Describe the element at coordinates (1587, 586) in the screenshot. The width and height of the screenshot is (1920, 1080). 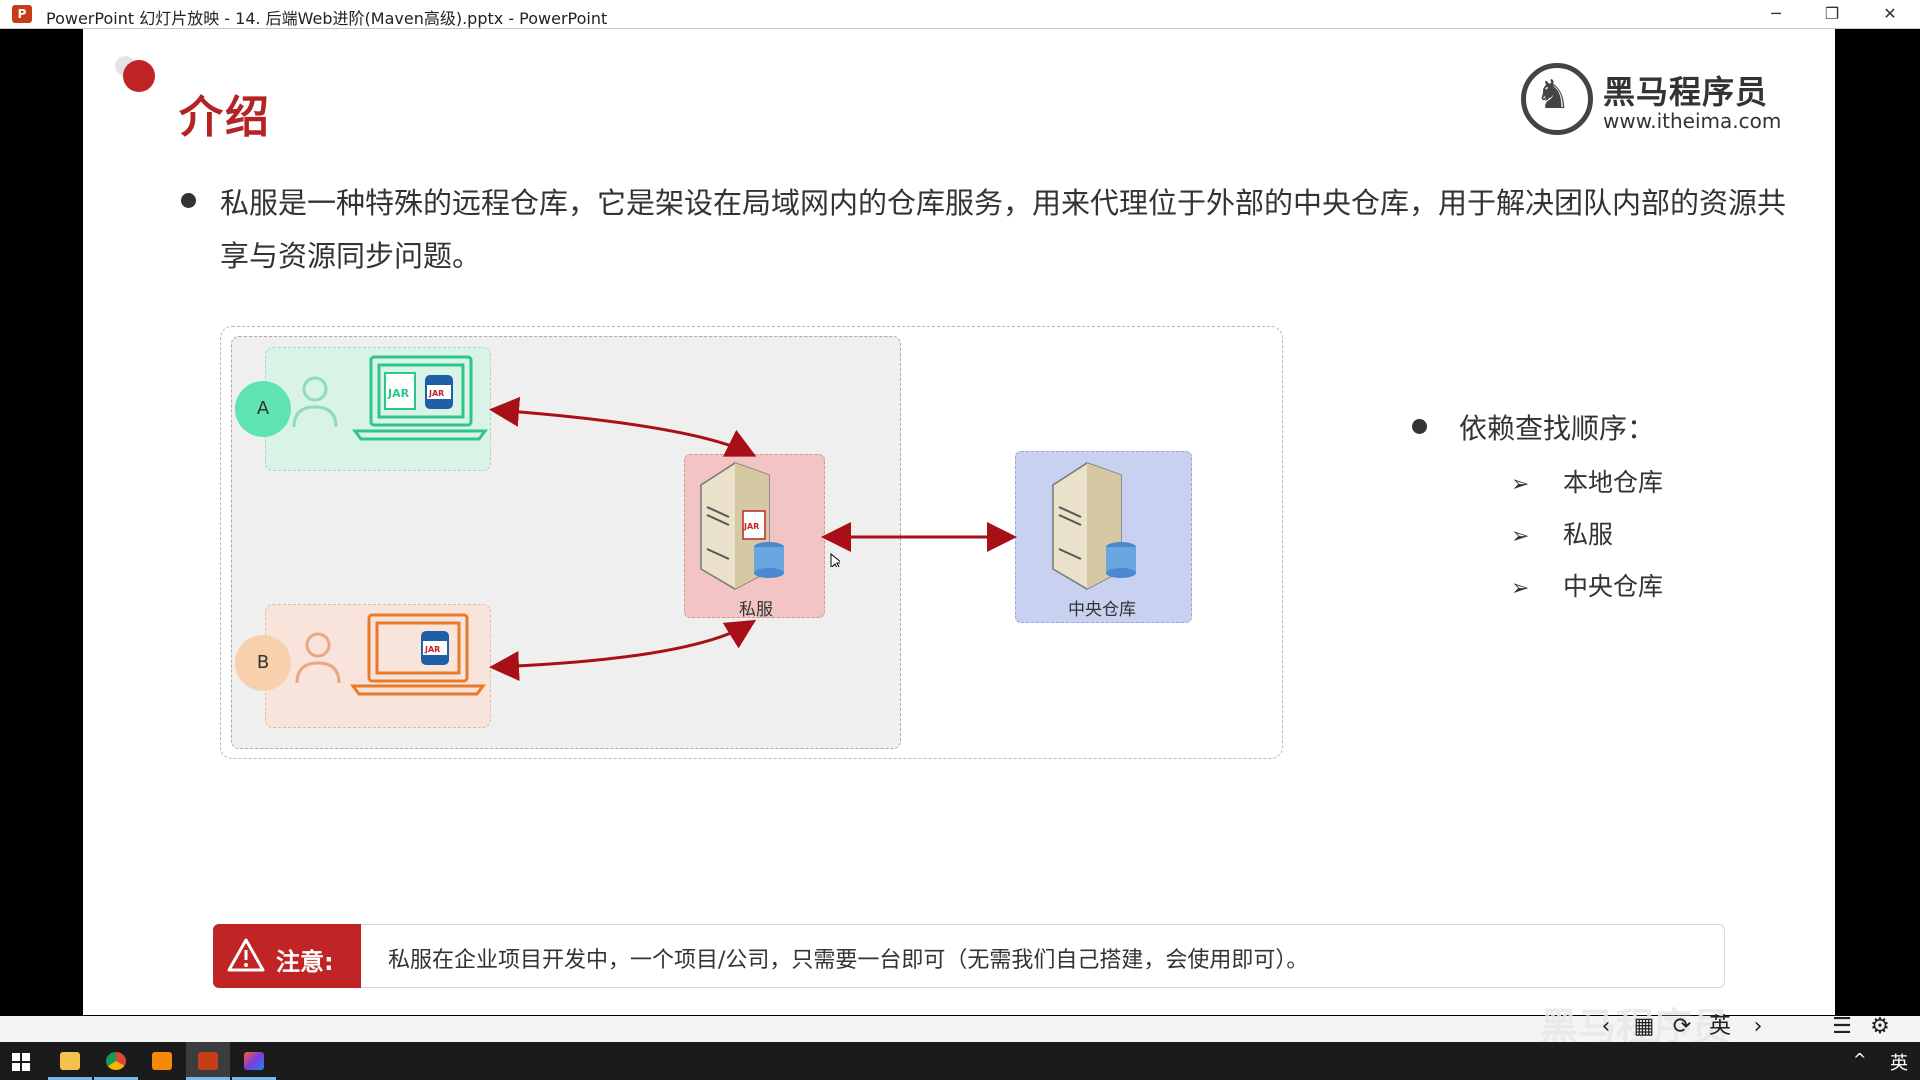
I see `lookup-item: ➢ 中央仓库` at that location.